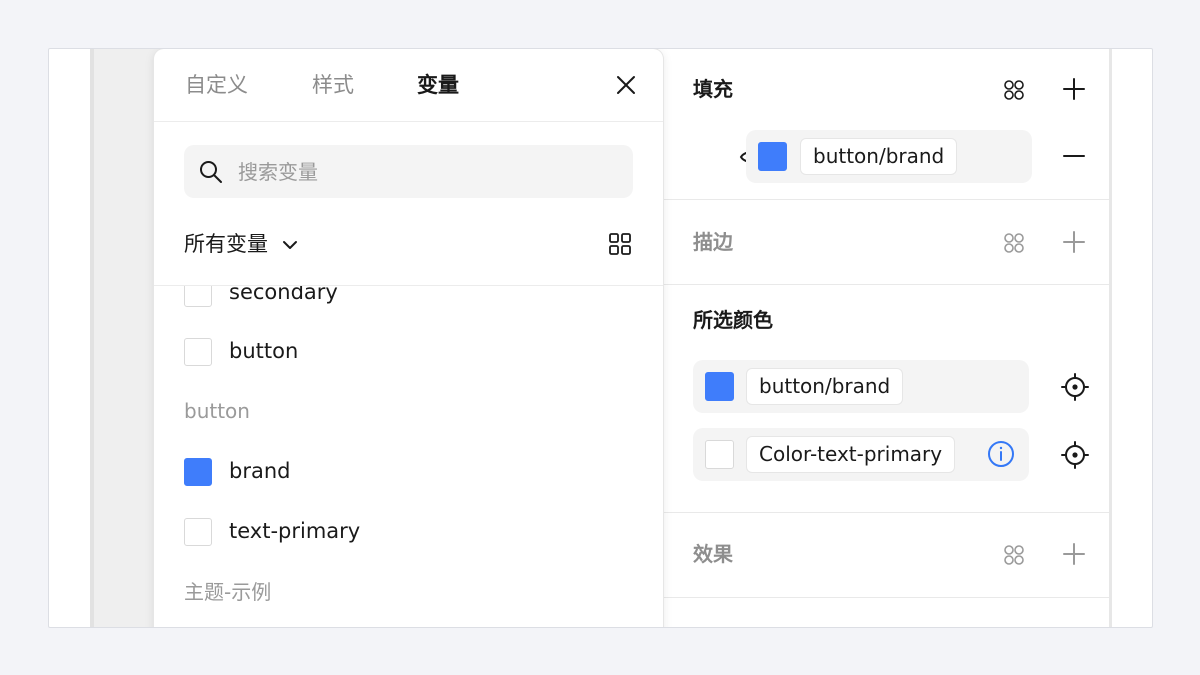 This screenshot has height=675, width=1200. I want to click on selected-color-token: Color-text-primary, so click(851, 454).